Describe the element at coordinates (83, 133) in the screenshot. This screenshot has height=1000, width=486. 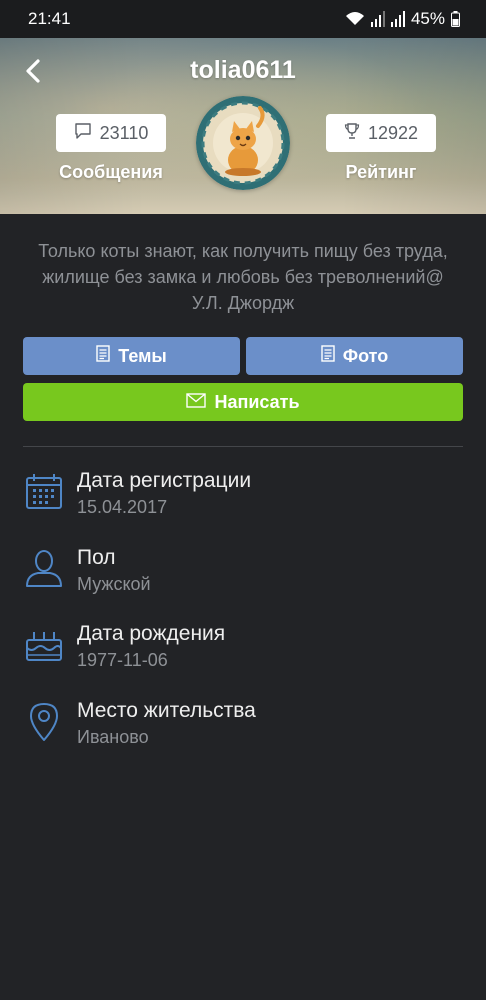
I see `message-bubble-icon` at that location.